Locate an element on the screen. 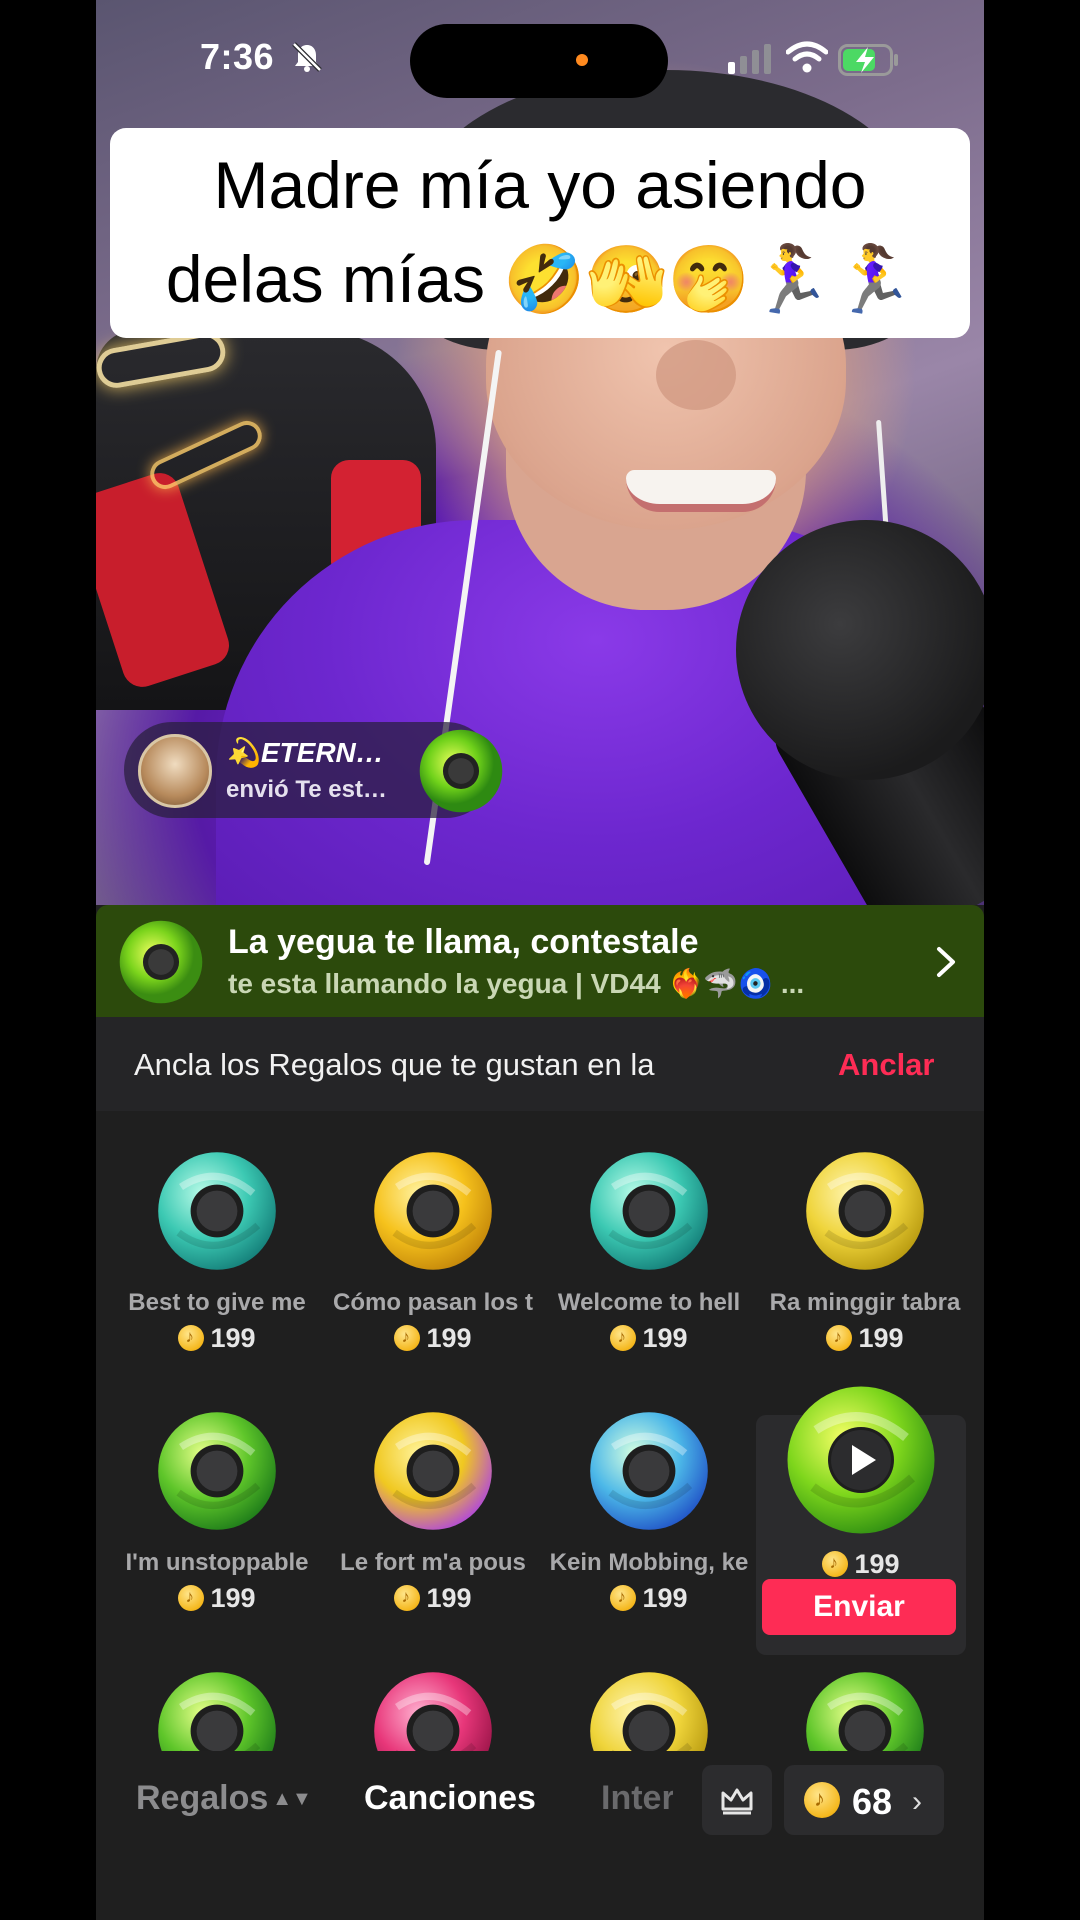 The height and width of the screenshot is (1920, 1080). sort-arrows-icon: ▲▼ is located at coordinates (292, 1799).